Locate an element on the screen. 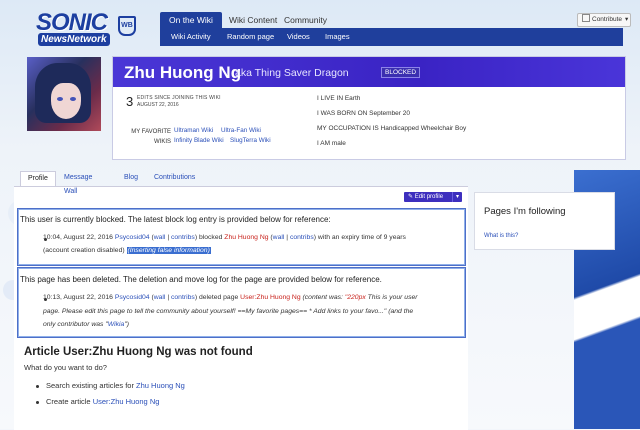 This screenshot has width=640, height=430. pencil-icon is located at coordinates (586, 18).